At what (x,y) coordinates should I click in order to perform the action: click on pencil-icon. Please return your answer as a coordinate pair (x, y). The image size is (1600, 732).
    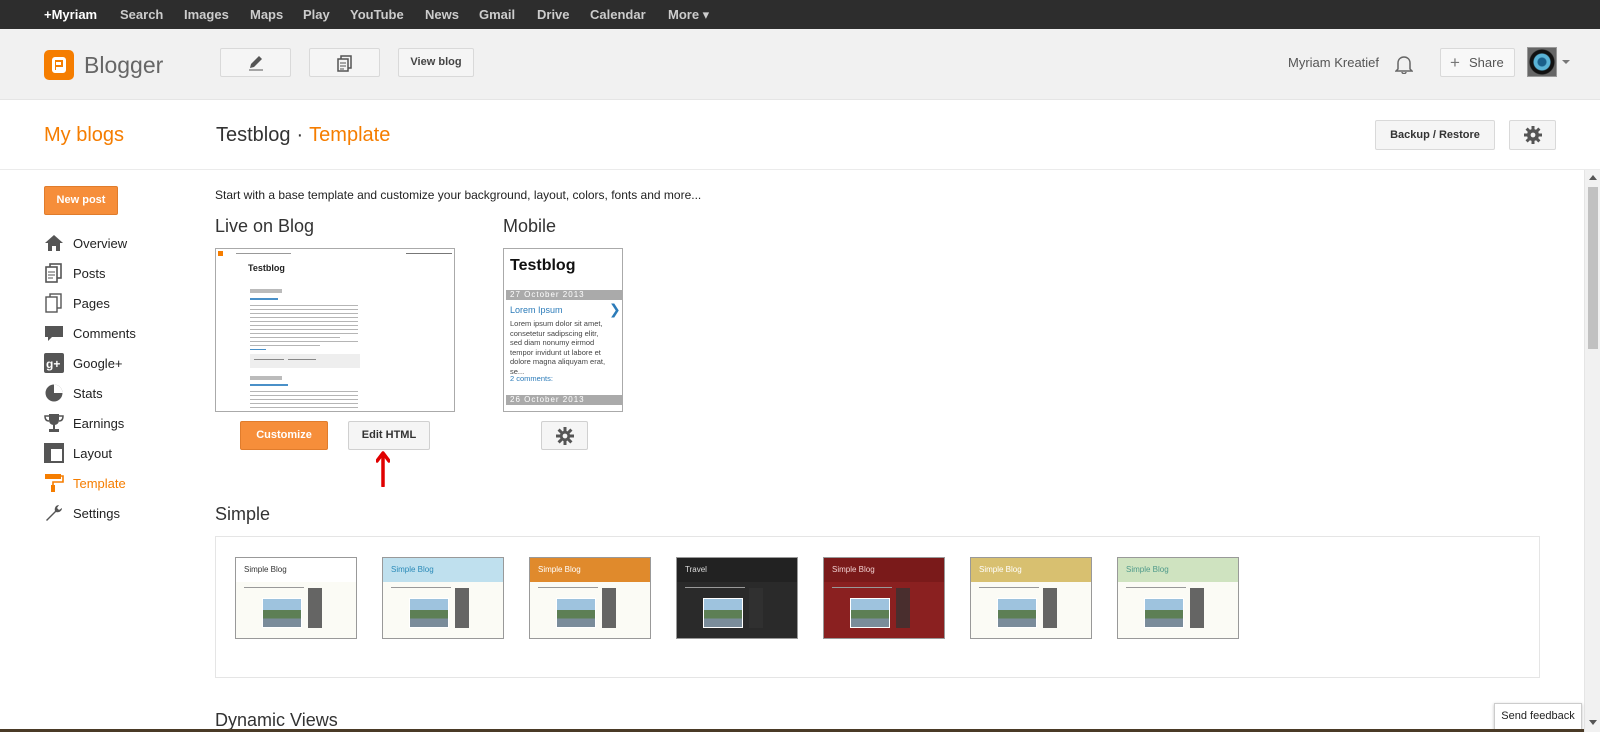
    Looking at the image, I should click on (255, 63).